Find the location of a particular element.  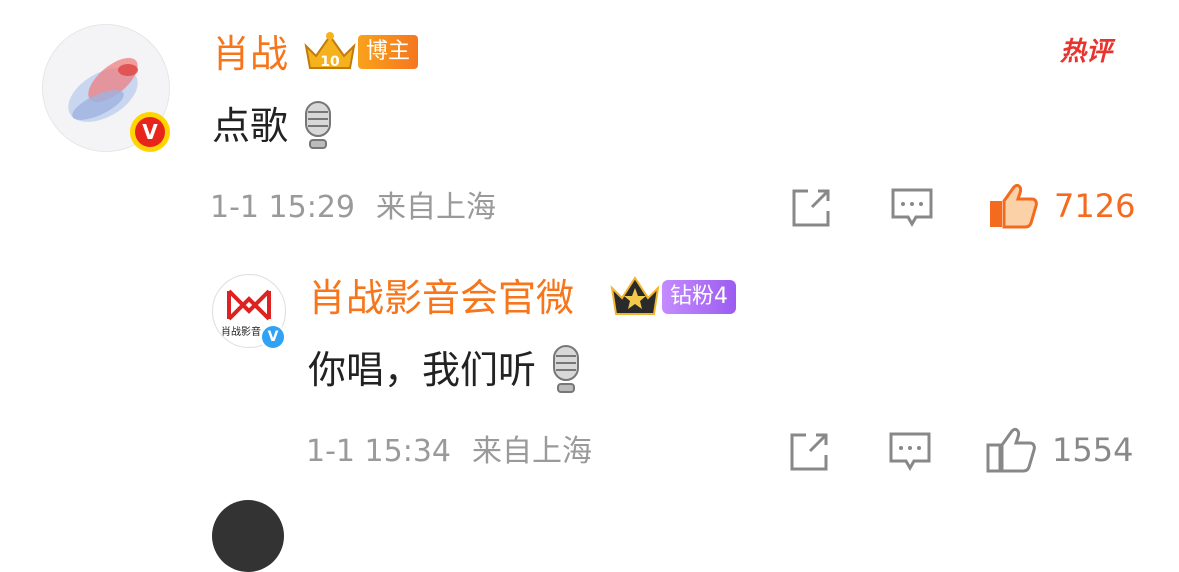

reply-text: 你唱，我们听 is located at coordinates (447, 370).